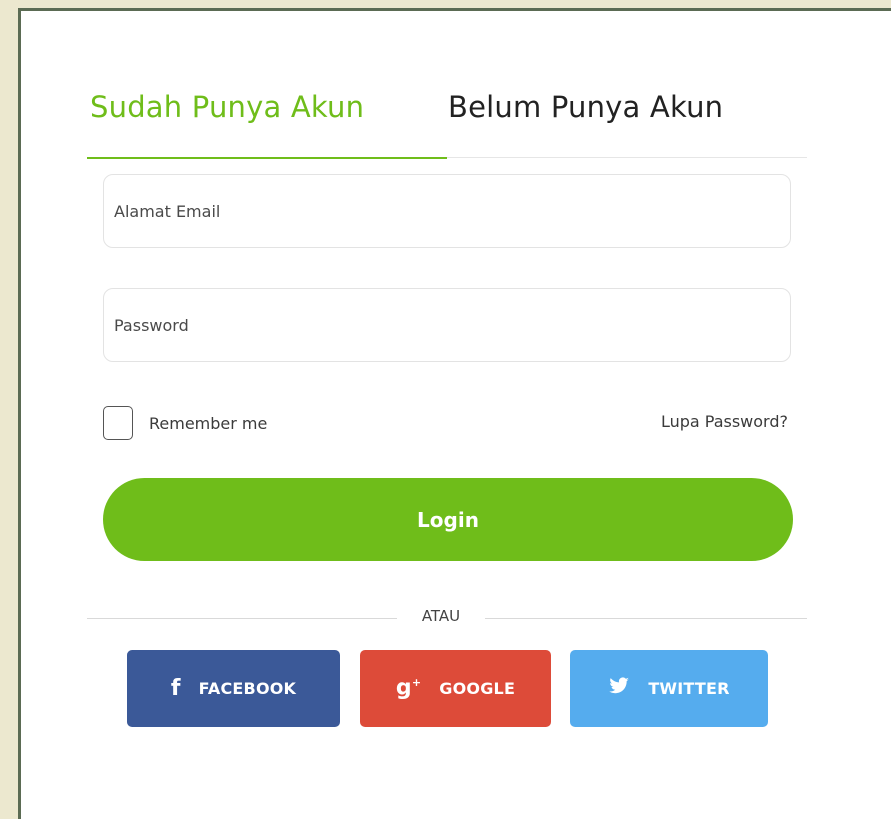  I want to click on facebook-icon: f, so click(175, 688).